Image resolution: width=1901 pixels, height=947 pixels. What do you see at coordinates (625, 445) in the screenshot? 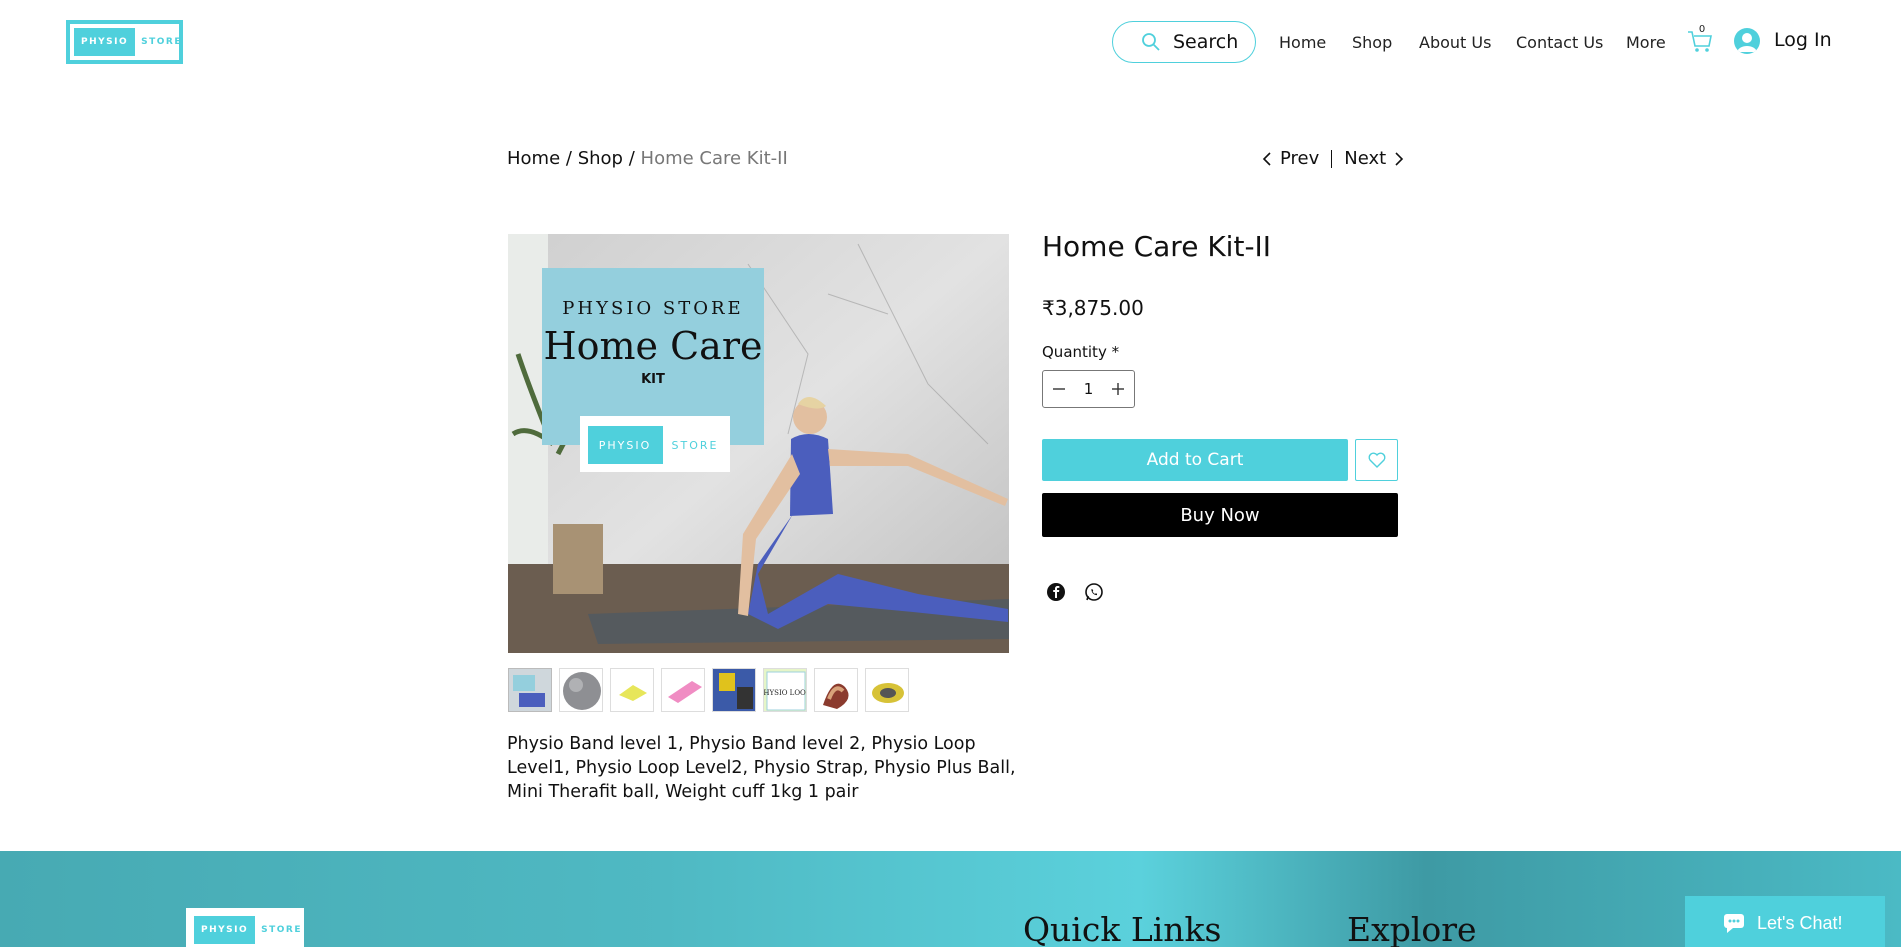
I see `svg-text: PHYSIO` at bounding box center [625, 445].